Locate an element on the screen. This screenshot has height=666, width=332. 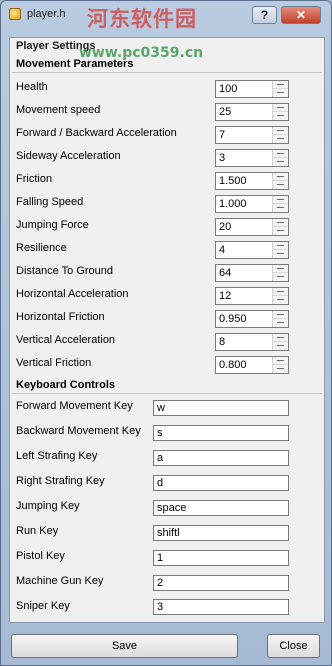
param-spinbox: 0.950 is located at coordinates (252, 319).